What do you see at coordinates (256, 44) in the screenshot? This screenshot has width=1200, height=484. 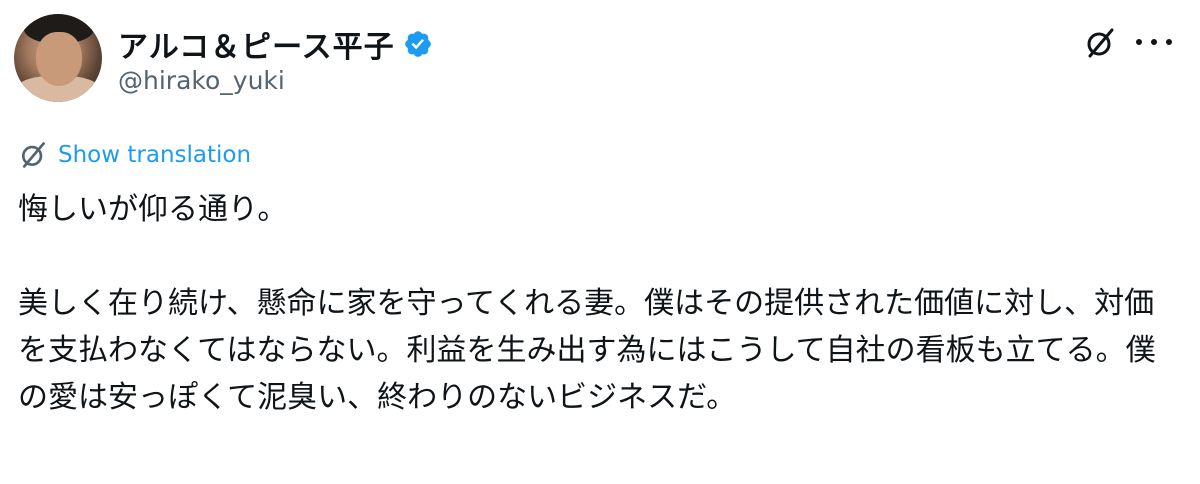 I see `author-display-name: アルコ＆ピース平子` at bounding box center [256, 44].